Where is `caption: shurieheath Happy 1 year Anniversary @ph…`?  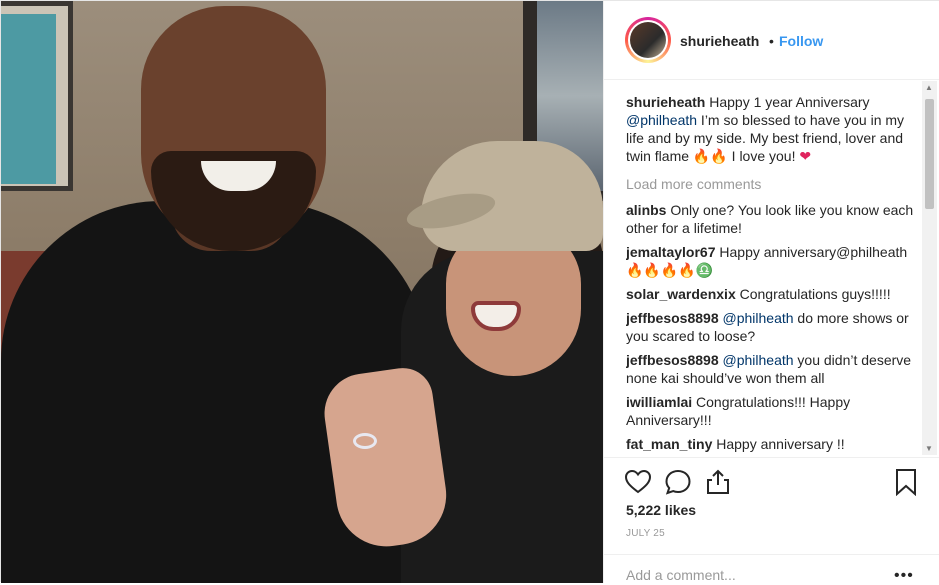 caption: shurieheath Happy 1 year Anniversary @ph… is located at coordinates (771, 129).